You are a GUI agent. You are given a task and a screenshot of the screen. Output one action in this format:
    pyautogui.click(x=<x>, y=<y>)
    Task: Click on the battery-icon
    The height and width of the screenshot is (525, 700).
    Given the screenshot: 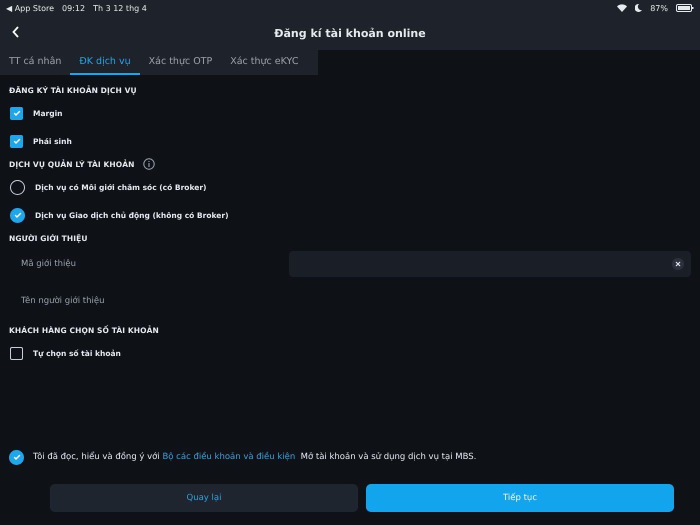 What is the action you would take?
    pyautogui.click(x=685, y=8)
    